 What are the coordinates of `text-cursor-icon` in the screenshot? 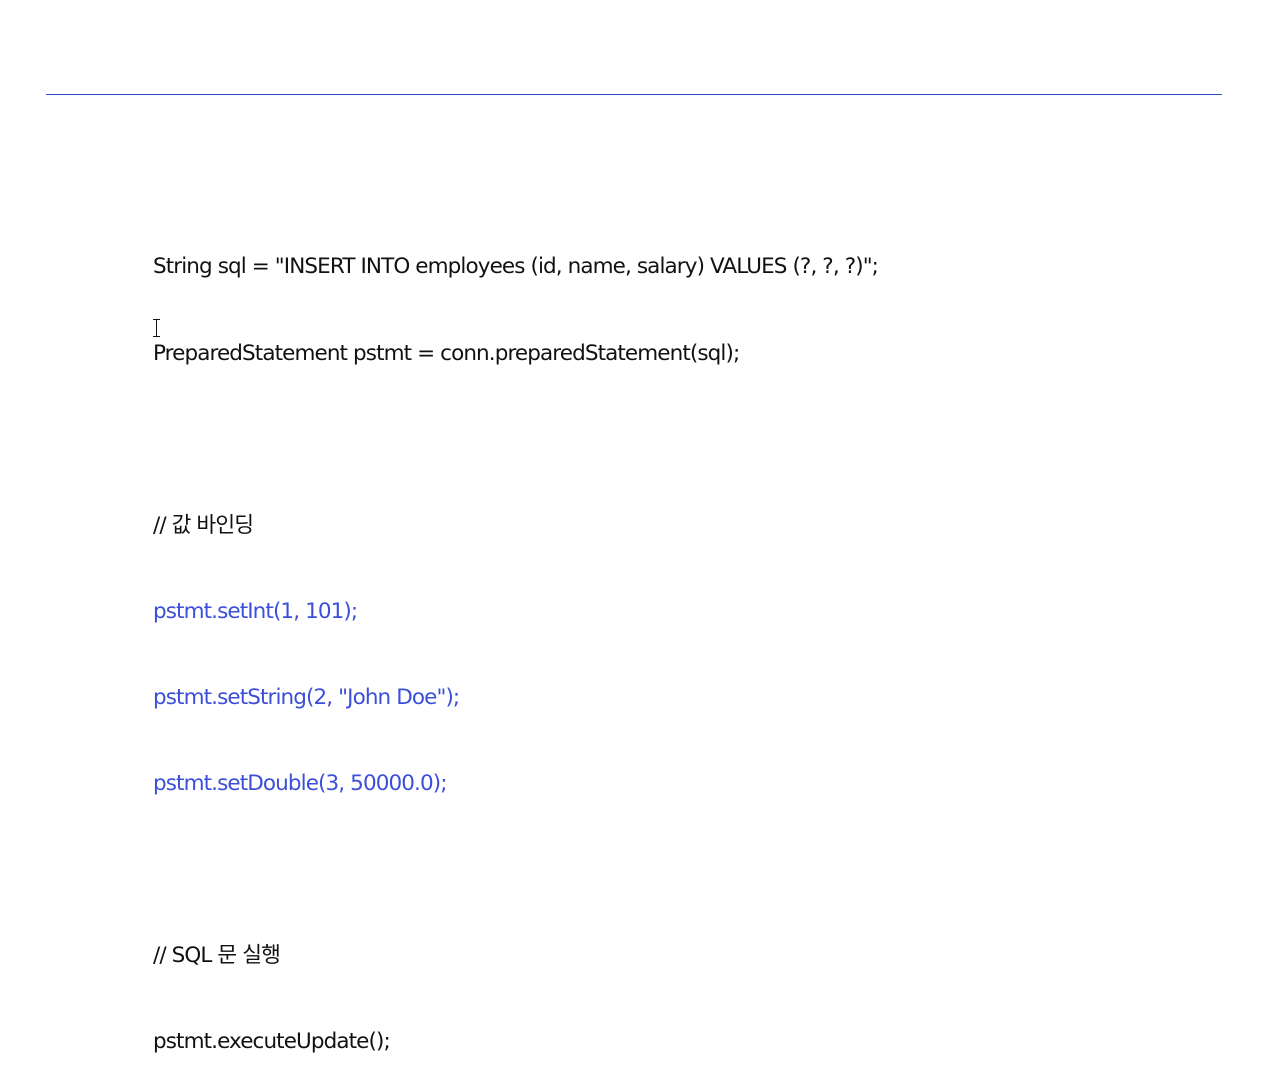 It's located at (157, 328).